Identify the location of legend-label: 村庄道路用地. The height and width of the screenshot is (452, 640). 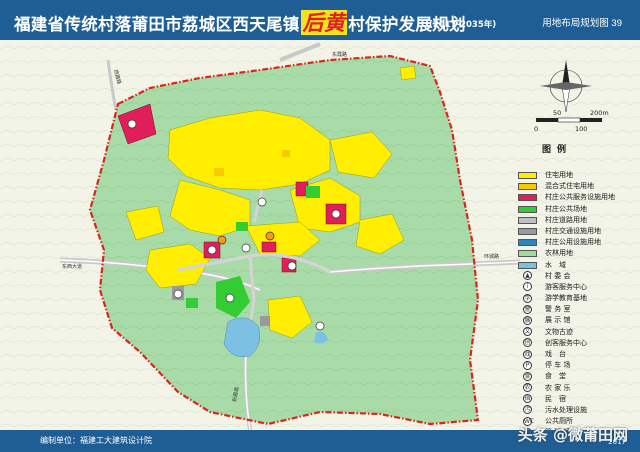
(566, 219).